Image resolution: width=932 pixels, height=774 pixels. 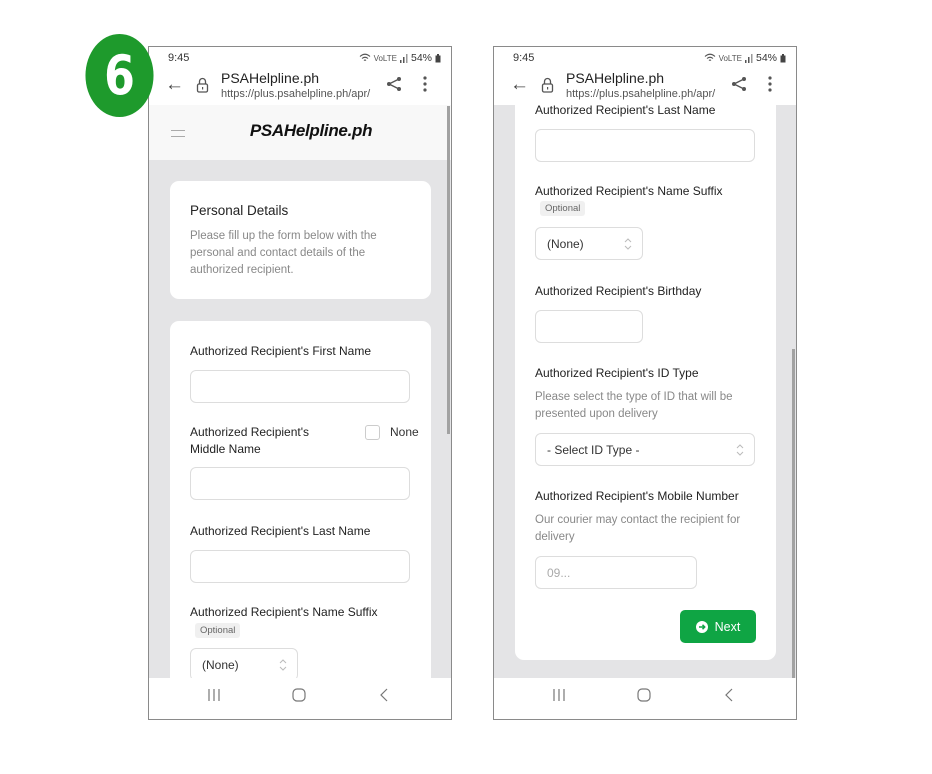 What do you see at coordinates (119, 75) in the screenshot?
I see `step-number-badge: 6` at bounding box center [119, 75].